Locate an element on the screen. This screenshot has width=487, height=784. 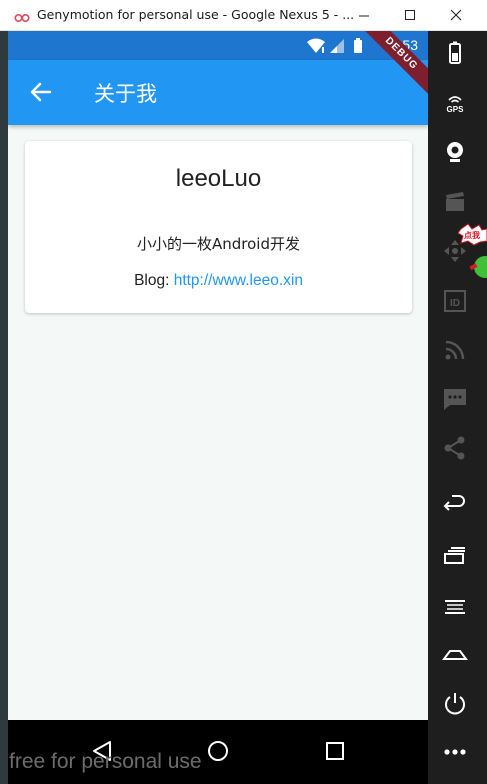
status-icons is located at coordinates (337, 48).